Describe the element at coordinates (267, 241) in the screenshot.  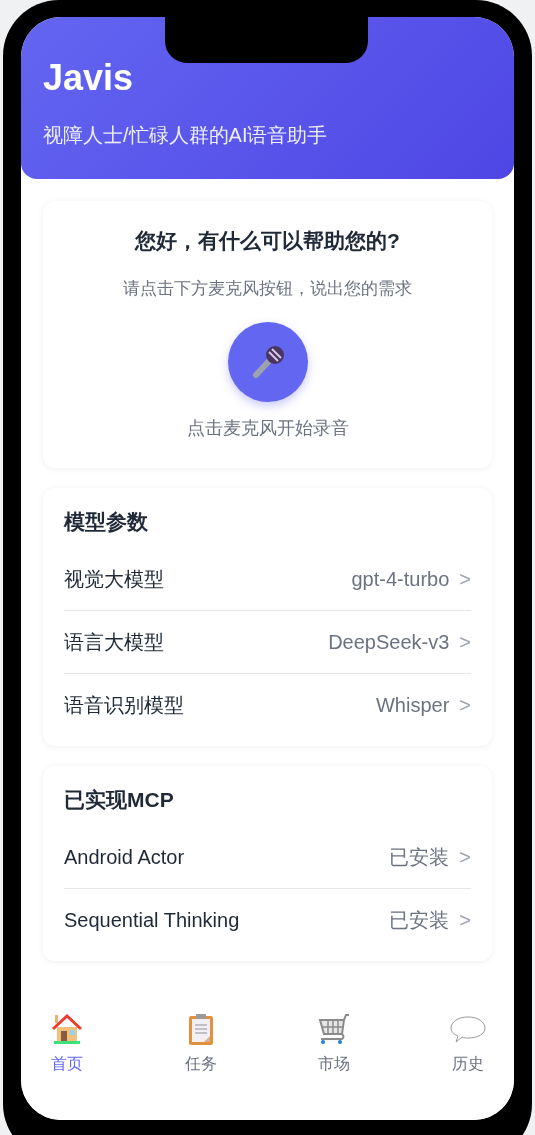
I see `greeting-title: 您好，有什么可以帮助您的?` at that location.